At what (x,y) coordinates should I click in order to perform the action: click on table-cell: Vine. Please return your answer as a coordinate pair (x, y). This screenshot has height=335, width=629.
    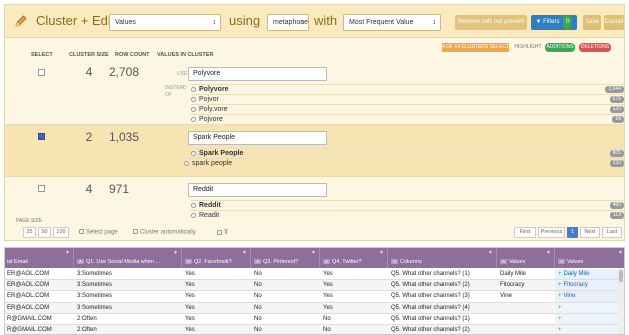
    Looking at the image, I should click on (526, 296).